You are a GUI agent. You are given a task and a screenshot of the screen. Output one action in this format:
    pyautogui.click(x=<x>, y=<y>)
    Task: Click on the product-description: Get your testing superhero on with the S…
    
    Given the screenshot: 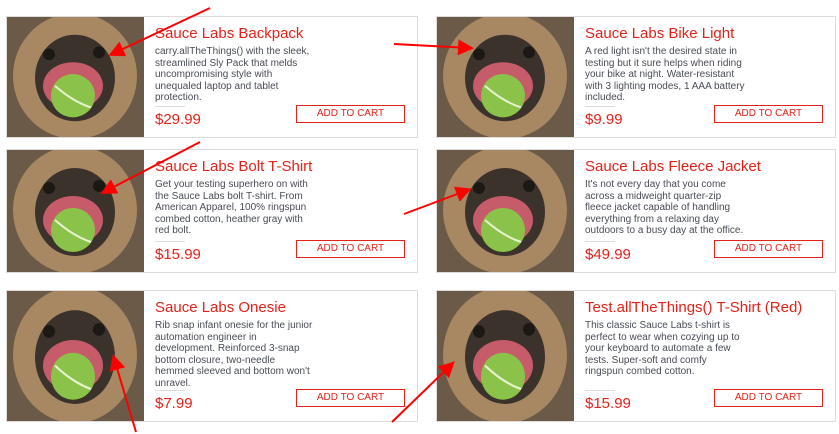 What is the action you would take?
    pyautogui.click(x=231, y=208)
    